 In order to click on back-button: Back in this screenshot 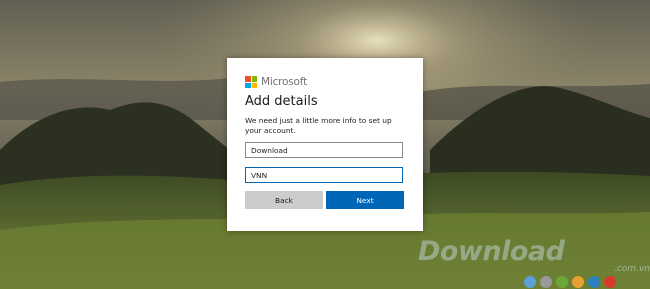, I will do `click(284, 200)`.